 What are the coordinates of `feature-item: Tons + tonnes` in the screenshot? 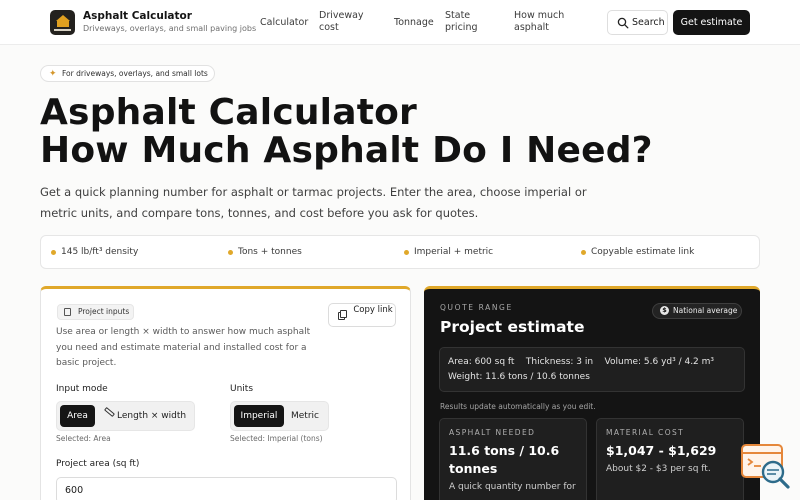 It's located at (265, 252).